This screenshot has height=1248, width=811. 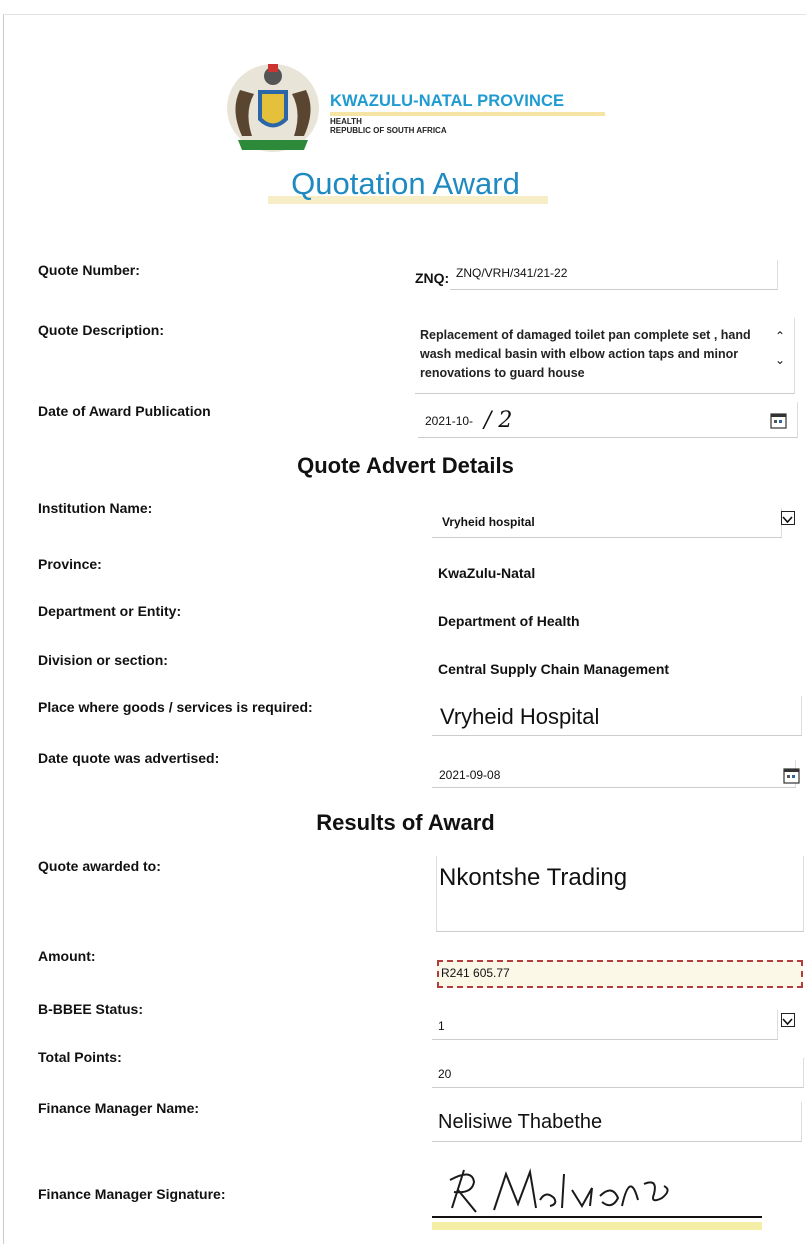 I want to click on quote-number-field: ZNQ/VRH/341/21-22, so click(x=614, y=275).